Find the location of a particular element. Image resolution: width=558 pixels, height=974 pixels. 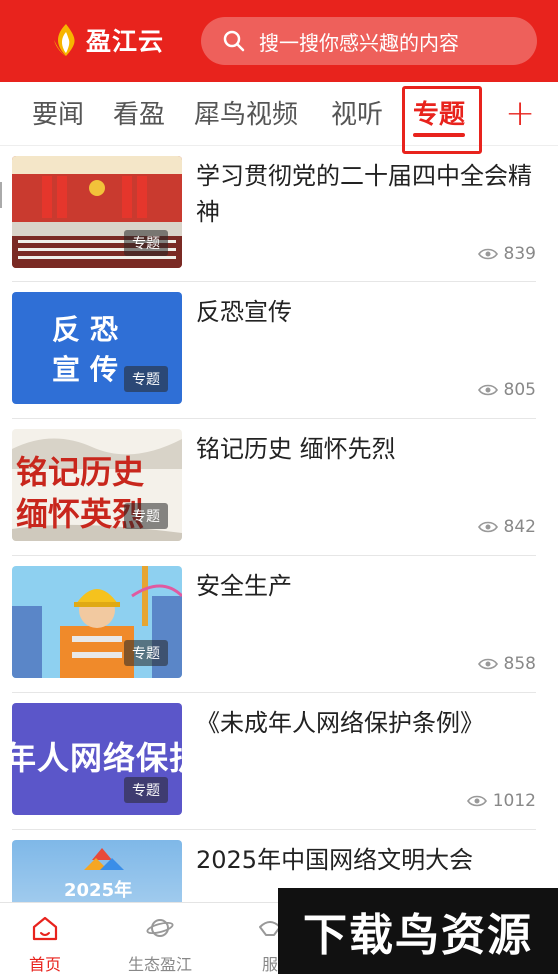

nav-ecology: 生态盈江 is located at coordinates (160, 938).